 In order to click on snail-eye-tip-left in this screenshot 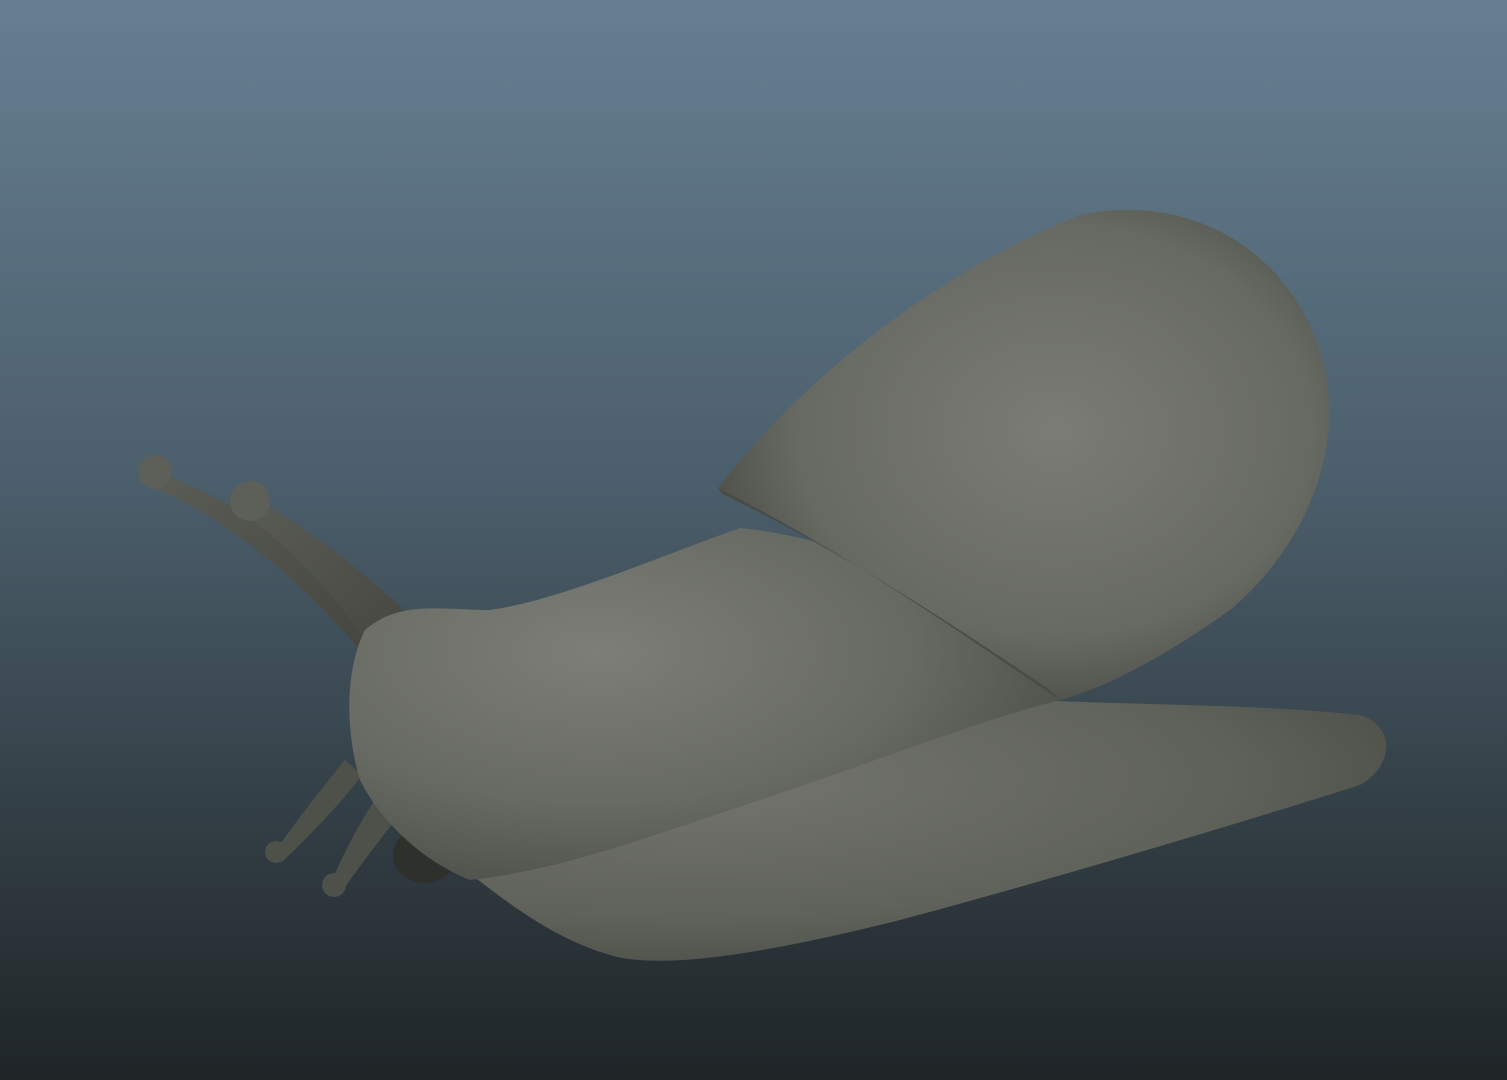, I will do `click(155, 472)`.